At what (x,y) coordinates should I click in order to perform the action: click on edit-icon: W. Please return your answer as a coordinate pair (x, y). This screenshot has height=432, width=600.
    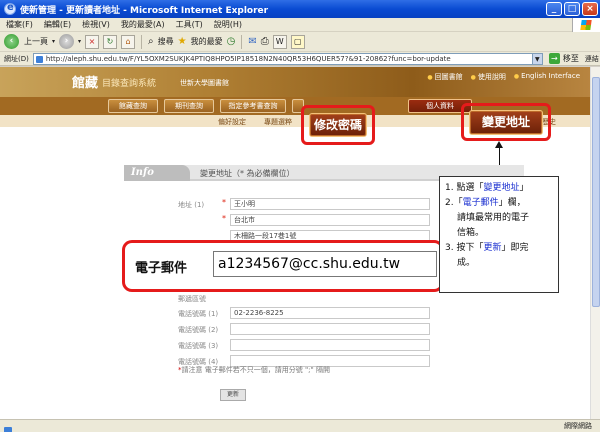
    Looking at the image, I should click on (279, 41).